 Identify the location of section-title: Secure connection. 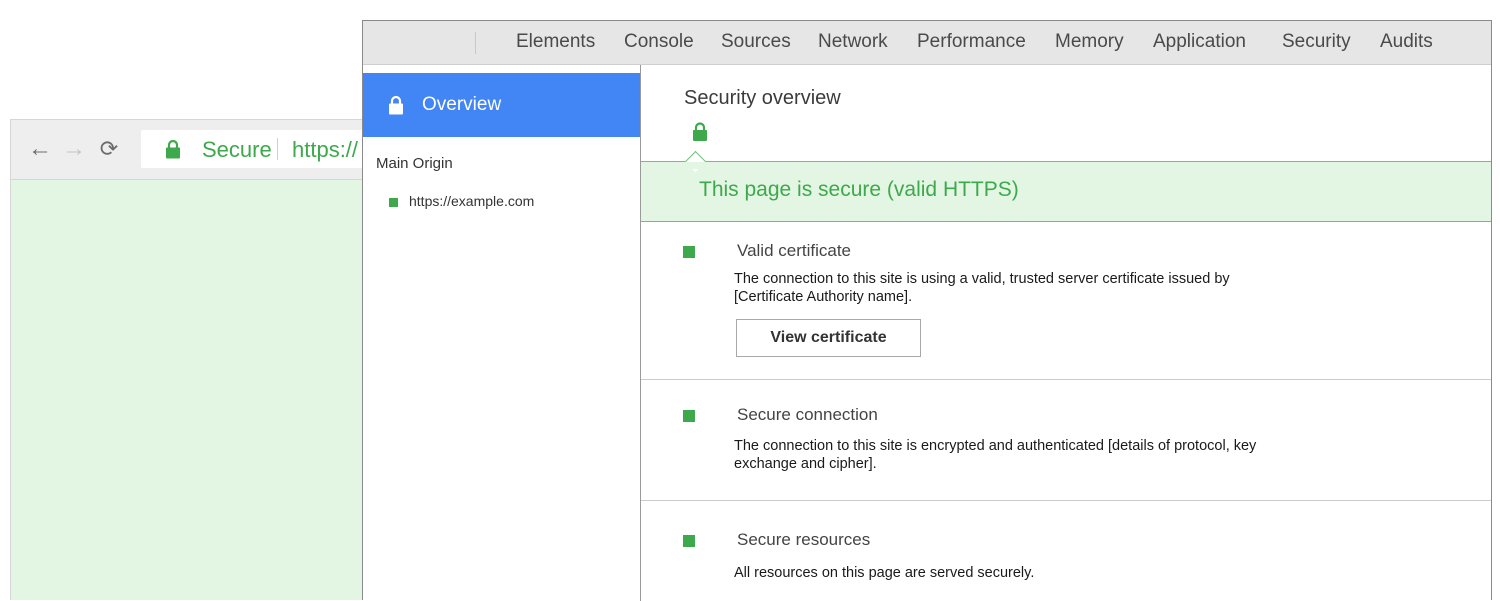
(807, 414).